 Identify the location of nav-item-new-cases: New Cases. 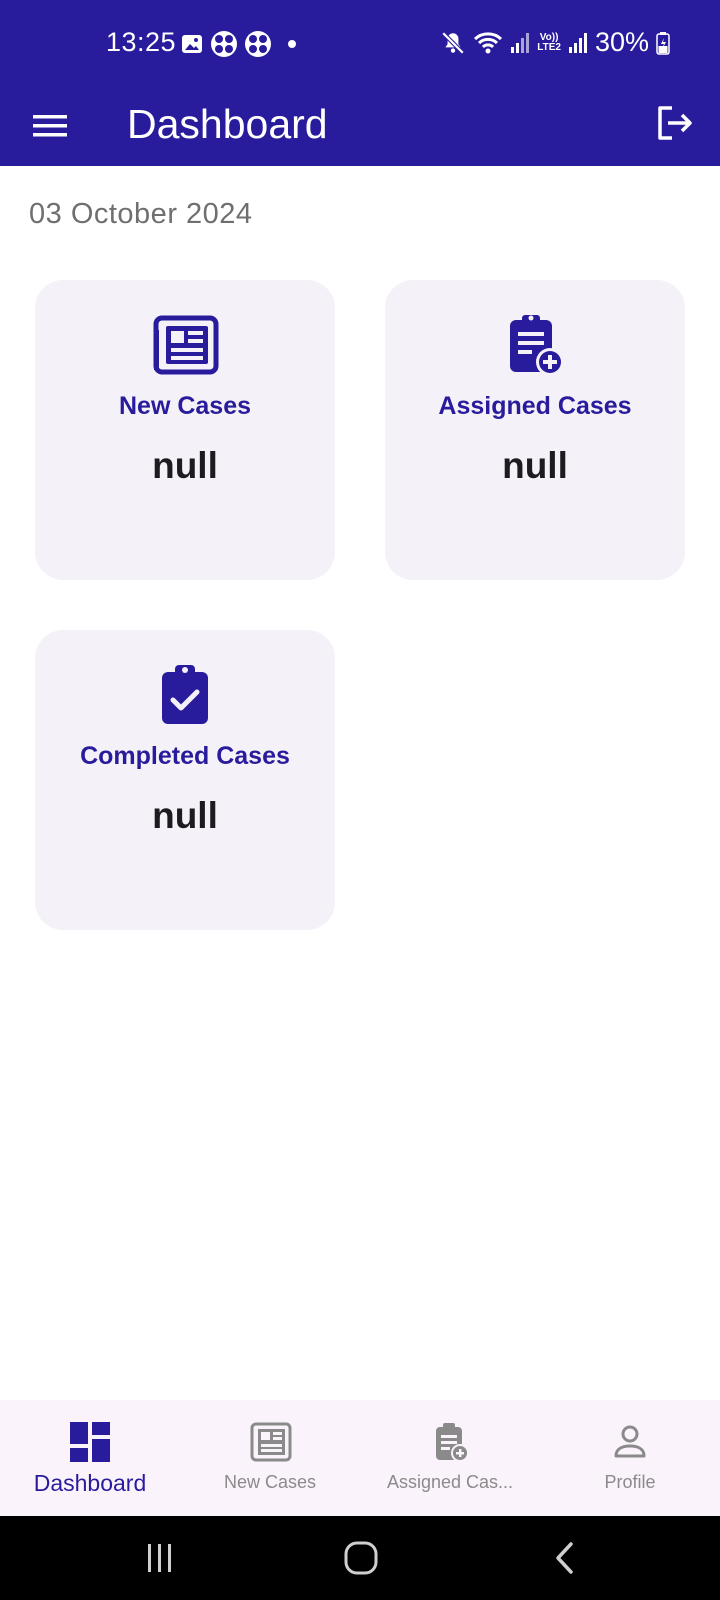
(270, 1458).